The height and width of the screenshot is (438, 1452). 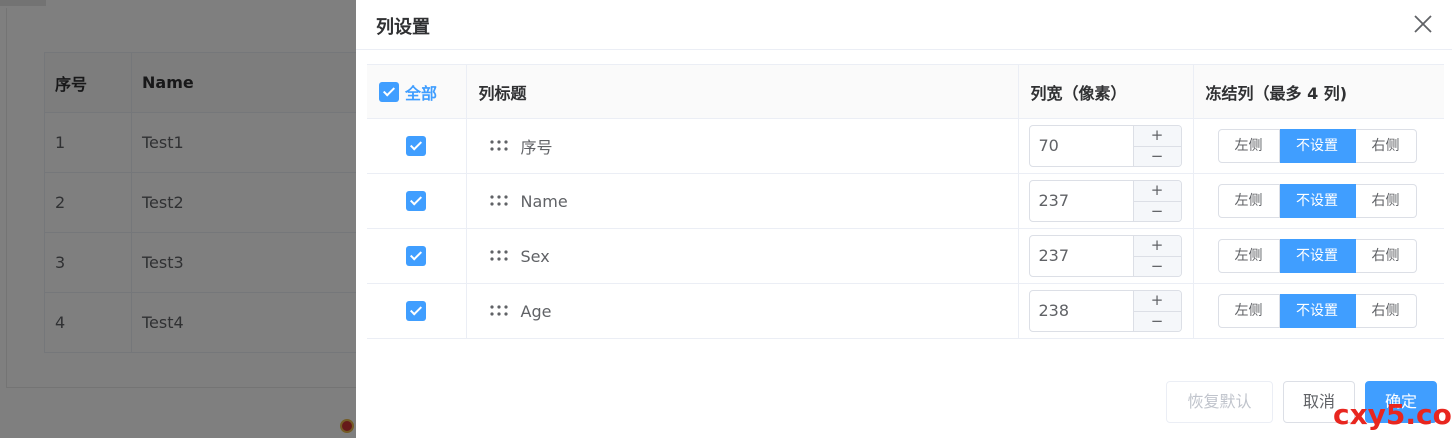 I want to click on reset-default-button: 恢复默认, so click(x=1219, y=402).